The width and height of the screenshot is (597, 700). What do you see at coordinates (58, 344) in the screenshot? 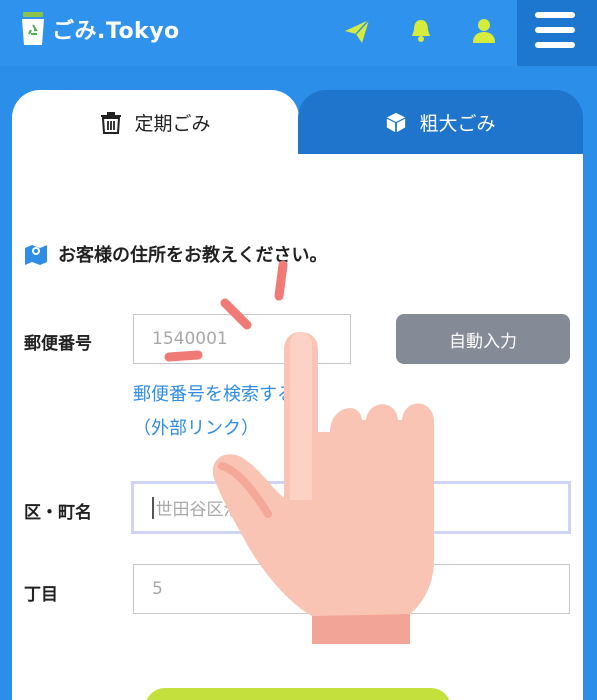
I see `postal-code-label: 郵便番号` at bounding box center [58, 344].